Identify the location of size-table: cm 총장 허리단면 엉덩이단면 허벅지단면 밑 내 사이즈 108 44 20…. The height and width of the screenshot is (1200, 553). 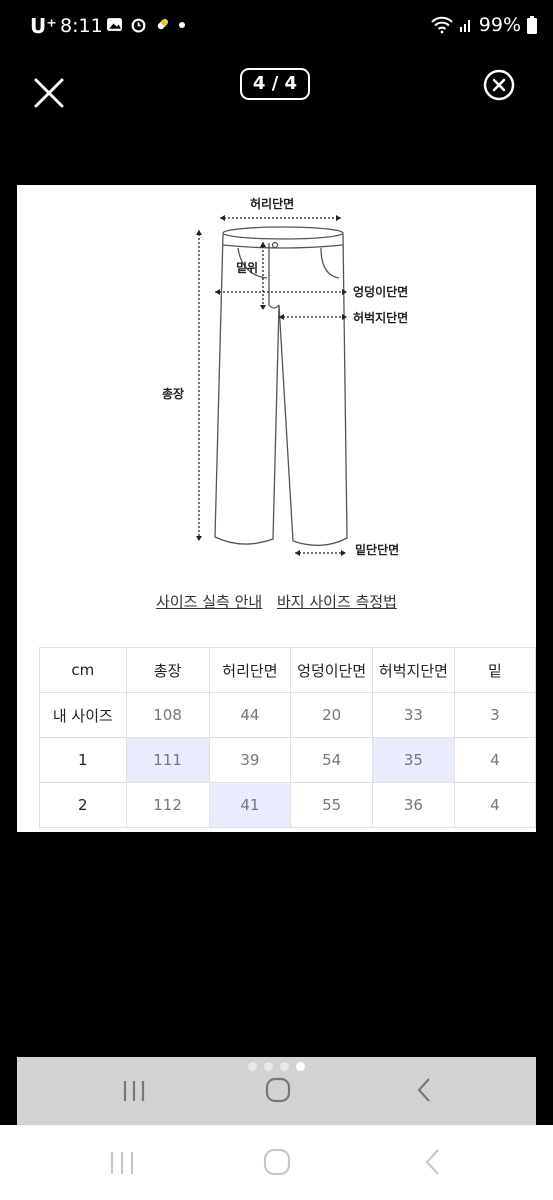
(287, 737).